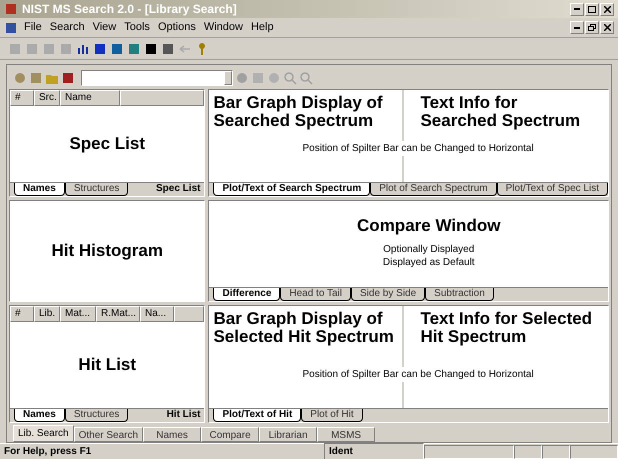  I want to click on menu-item: Help, so click(262, 27).